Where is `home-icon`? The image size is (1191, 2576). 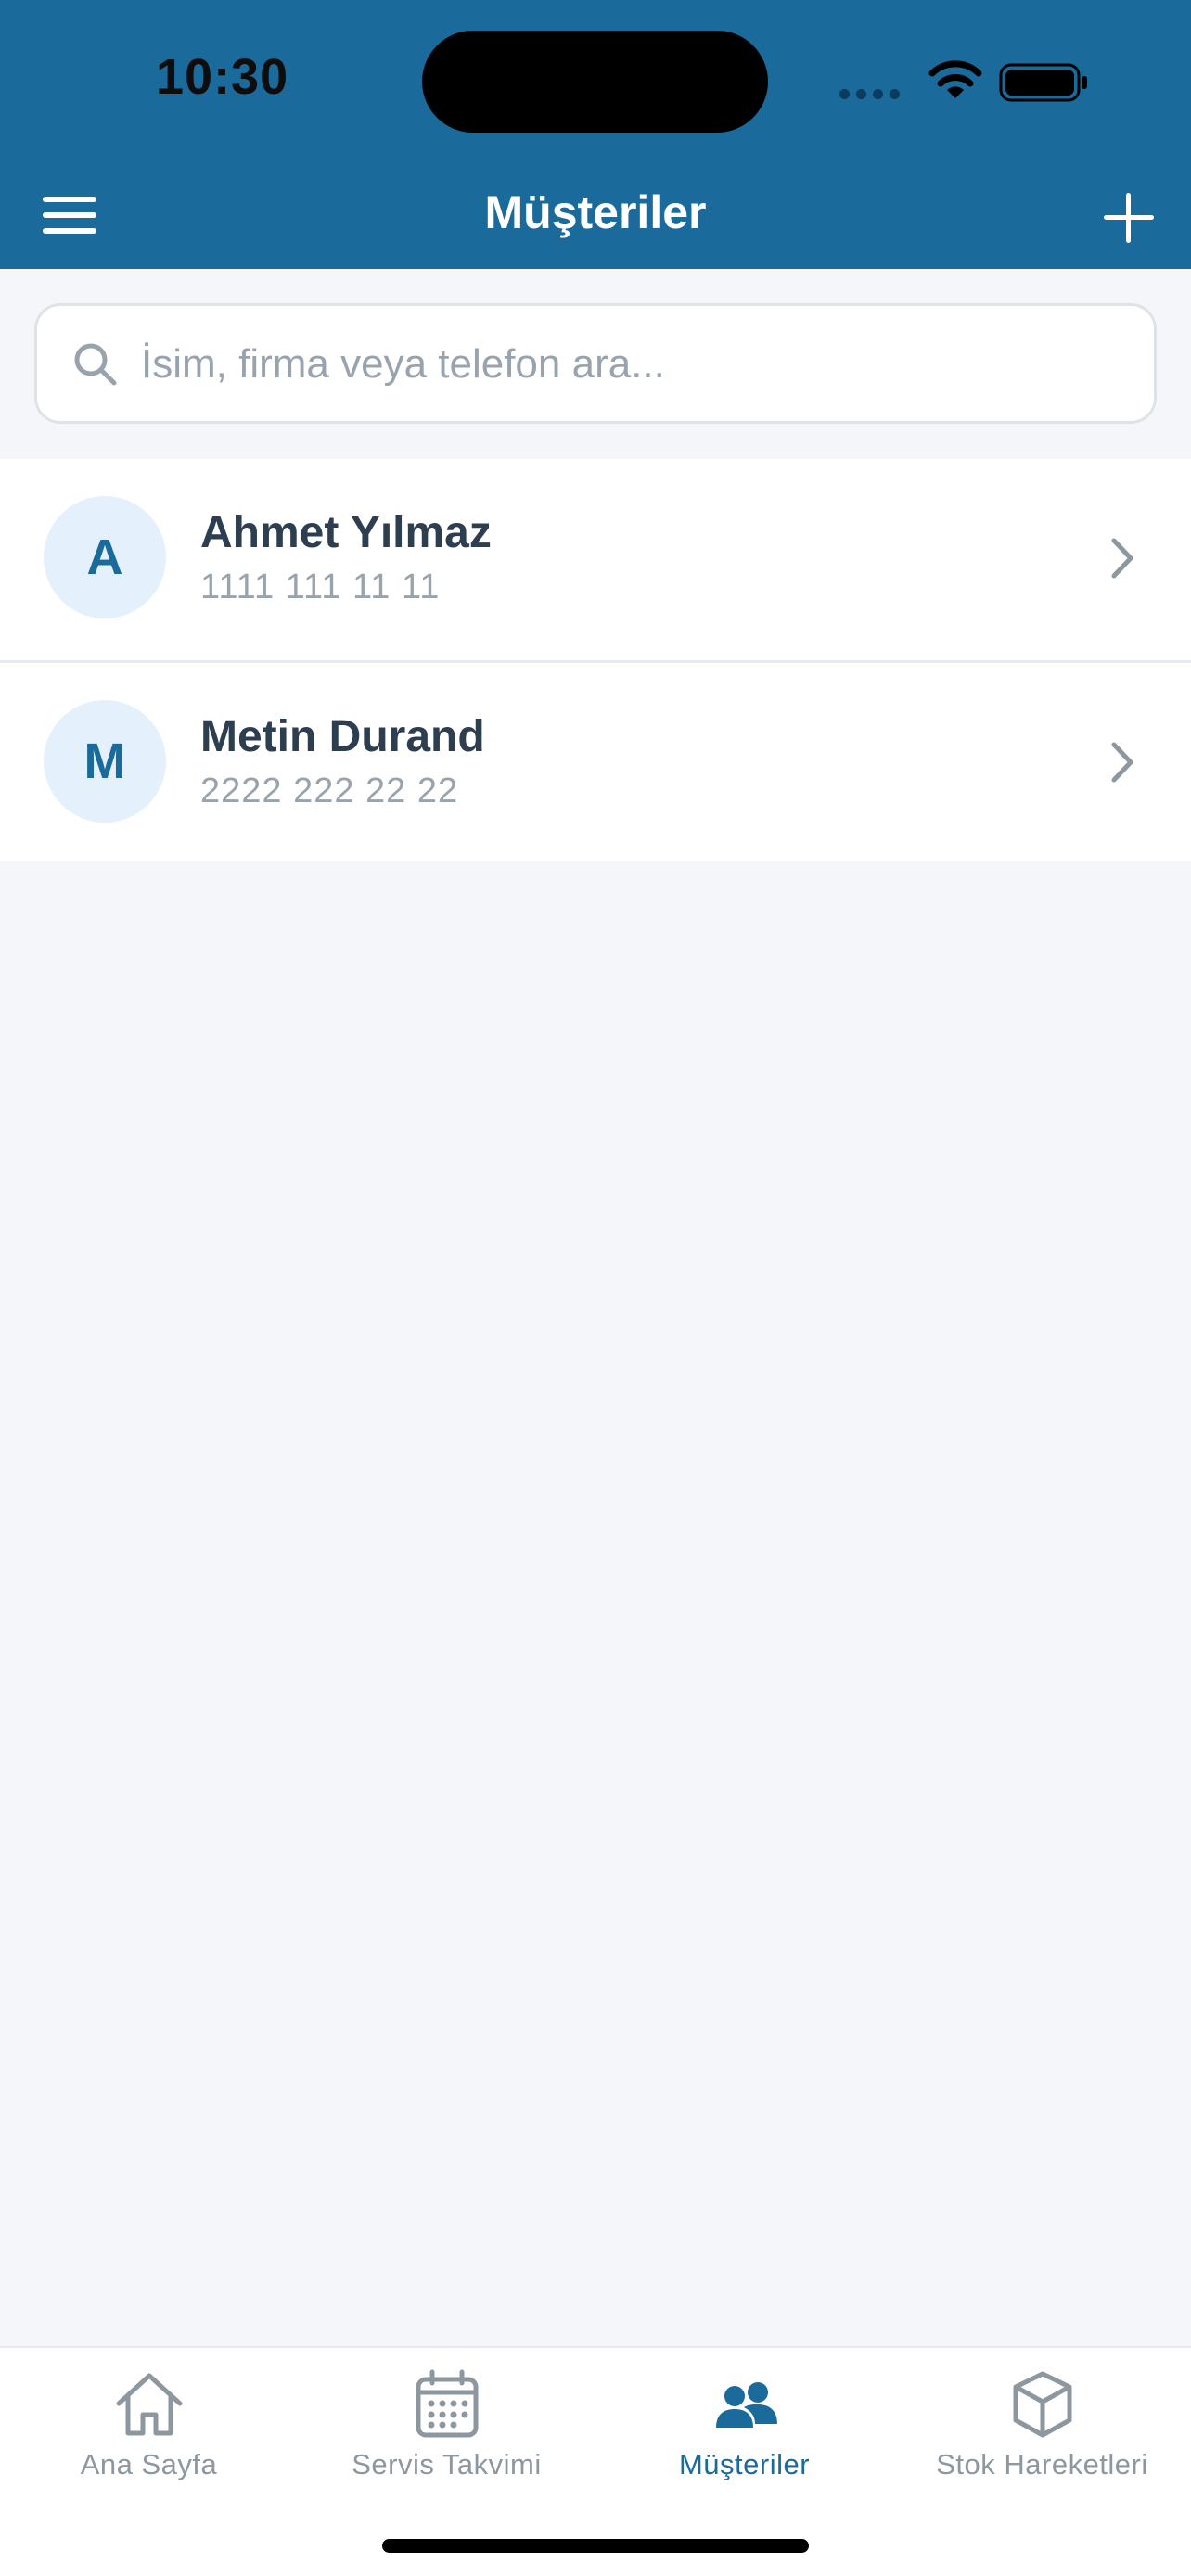
home-icon is located at coordinates (149, 2405).